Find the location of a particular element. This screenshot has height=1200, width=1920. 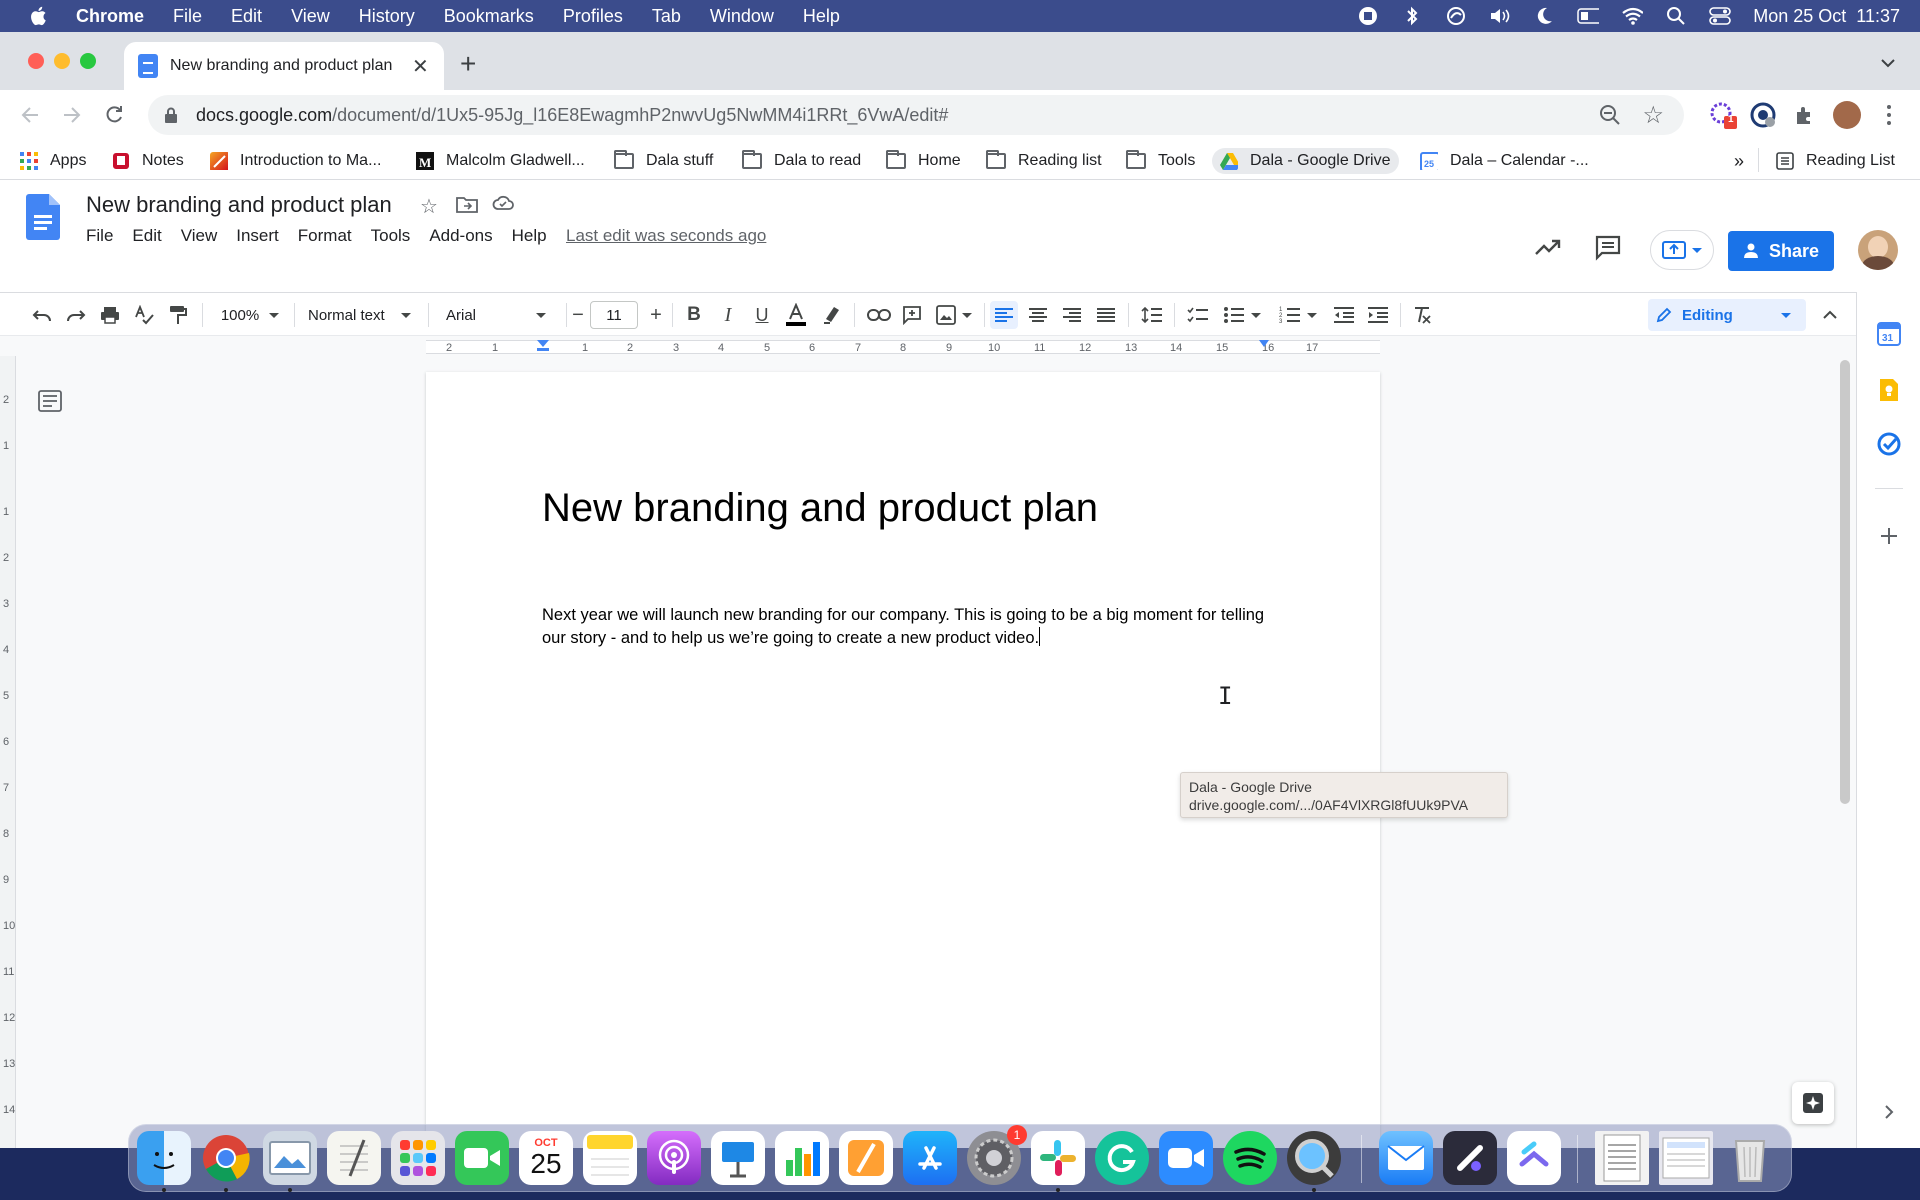

docs-menu-addons: Add-ons is located at coordinates (460, 236).